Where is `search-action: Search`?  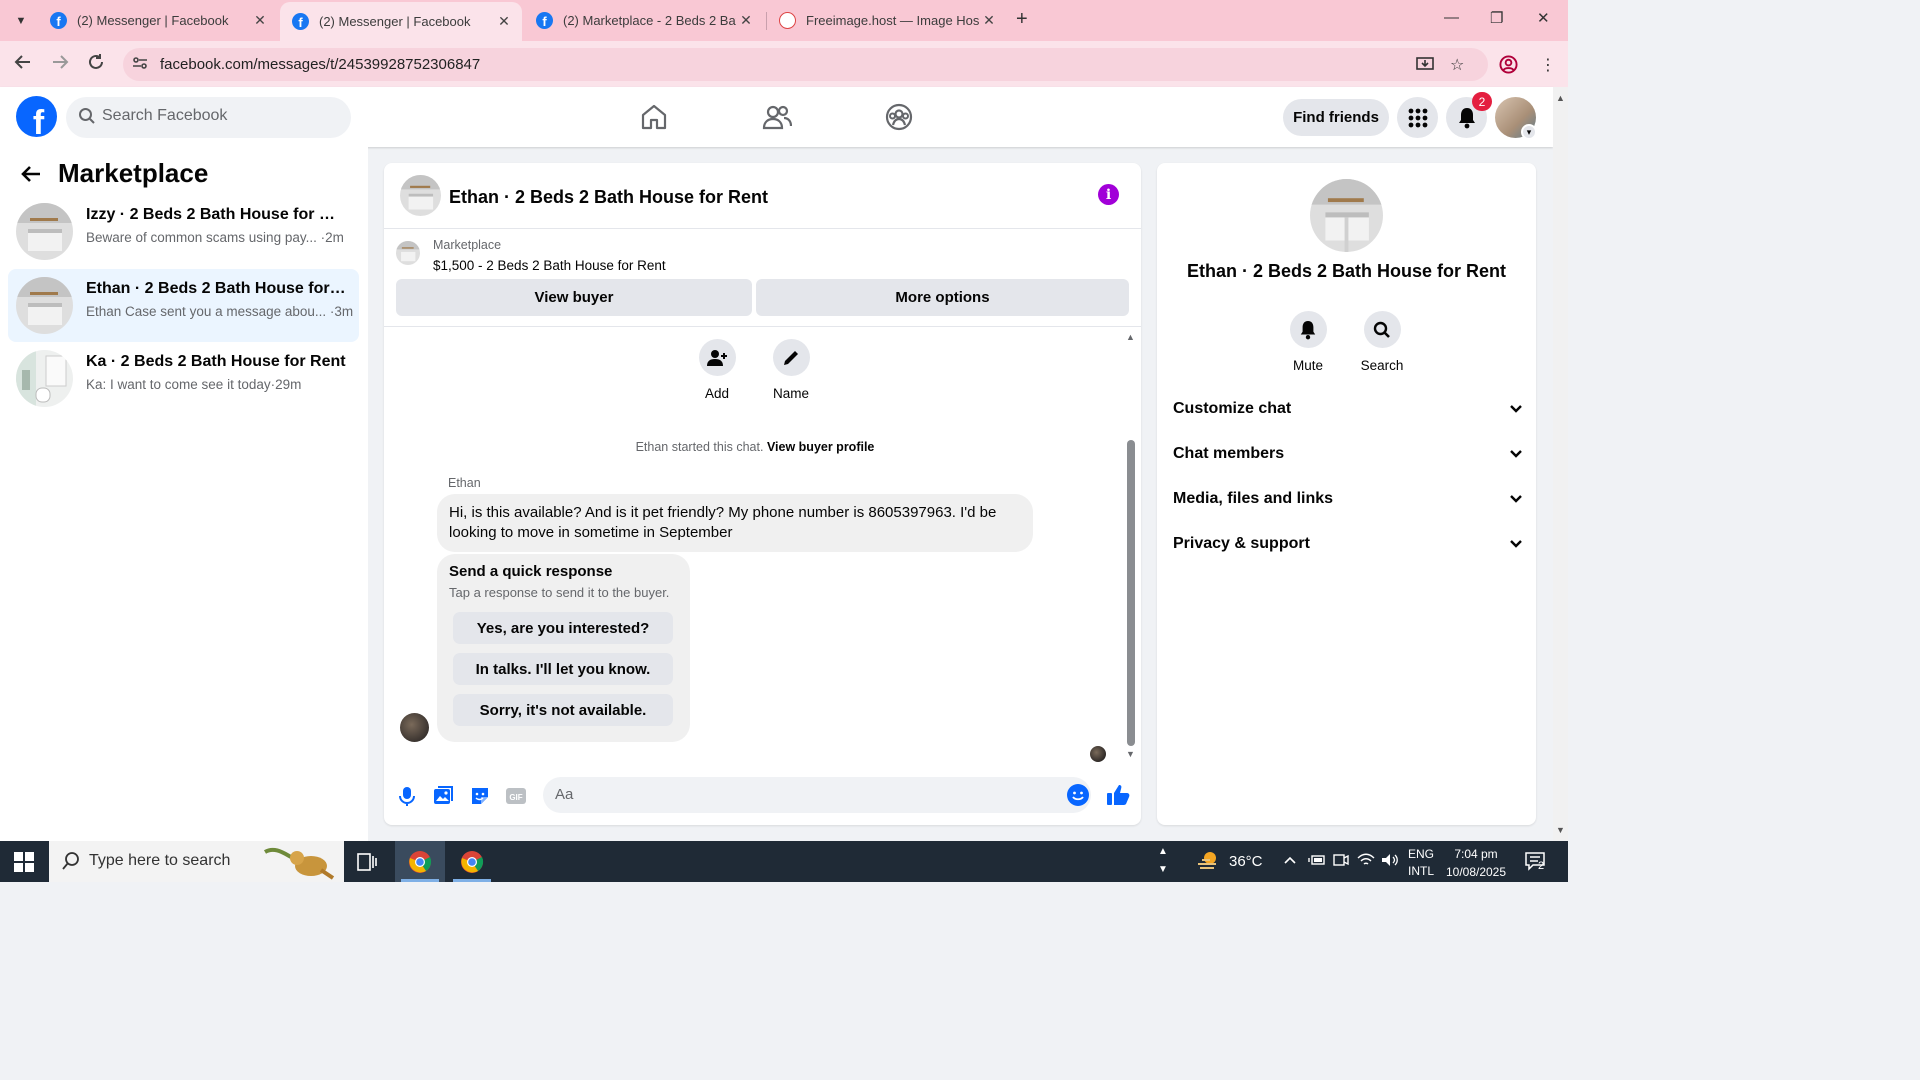 search-action: Search is located at coordinates (1382, 342).